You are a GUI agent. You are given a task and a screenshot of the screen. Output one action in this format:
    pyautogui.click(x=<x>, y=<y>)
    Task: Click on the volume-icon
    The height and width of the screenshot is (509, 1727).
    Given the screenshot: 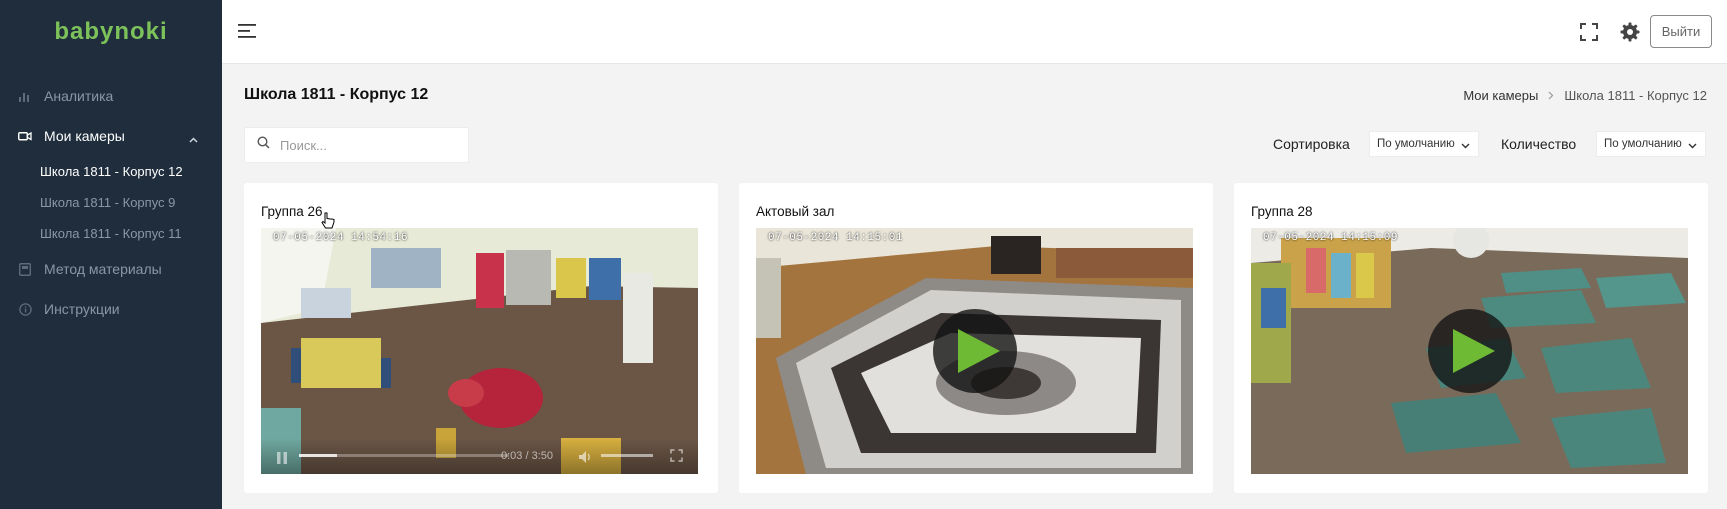 What is the action you would take?
    pyautogui.click(x=586, y=456)
    